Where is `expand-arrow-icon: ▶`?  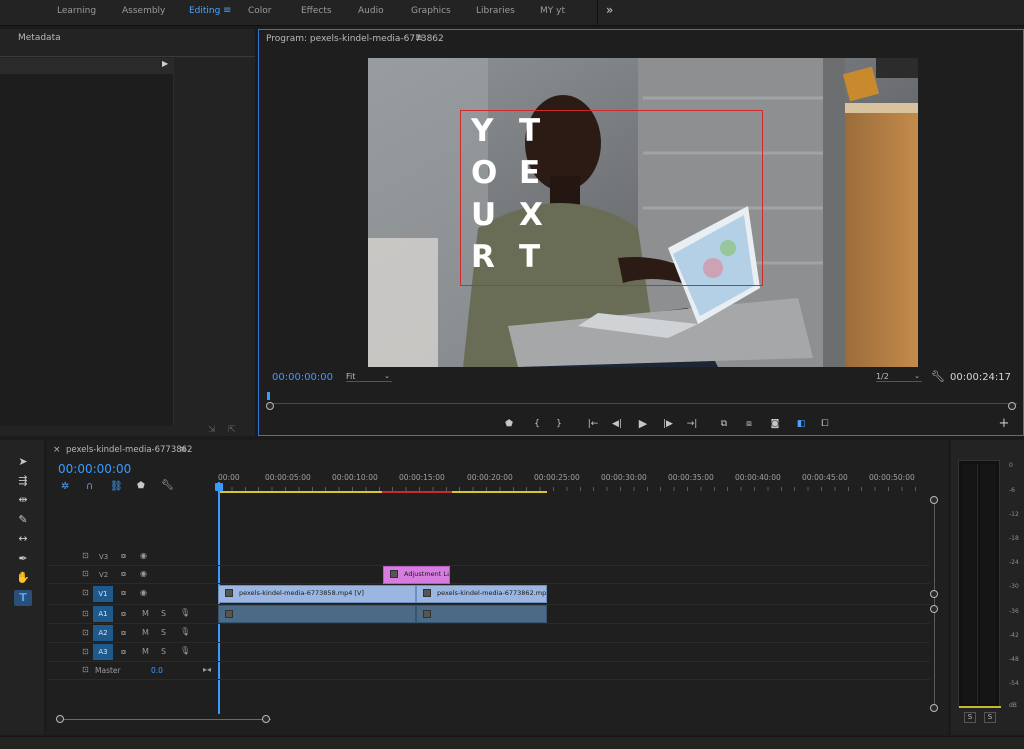 expand-arrow-icon: ▶ is located at coordinates (165, 63).